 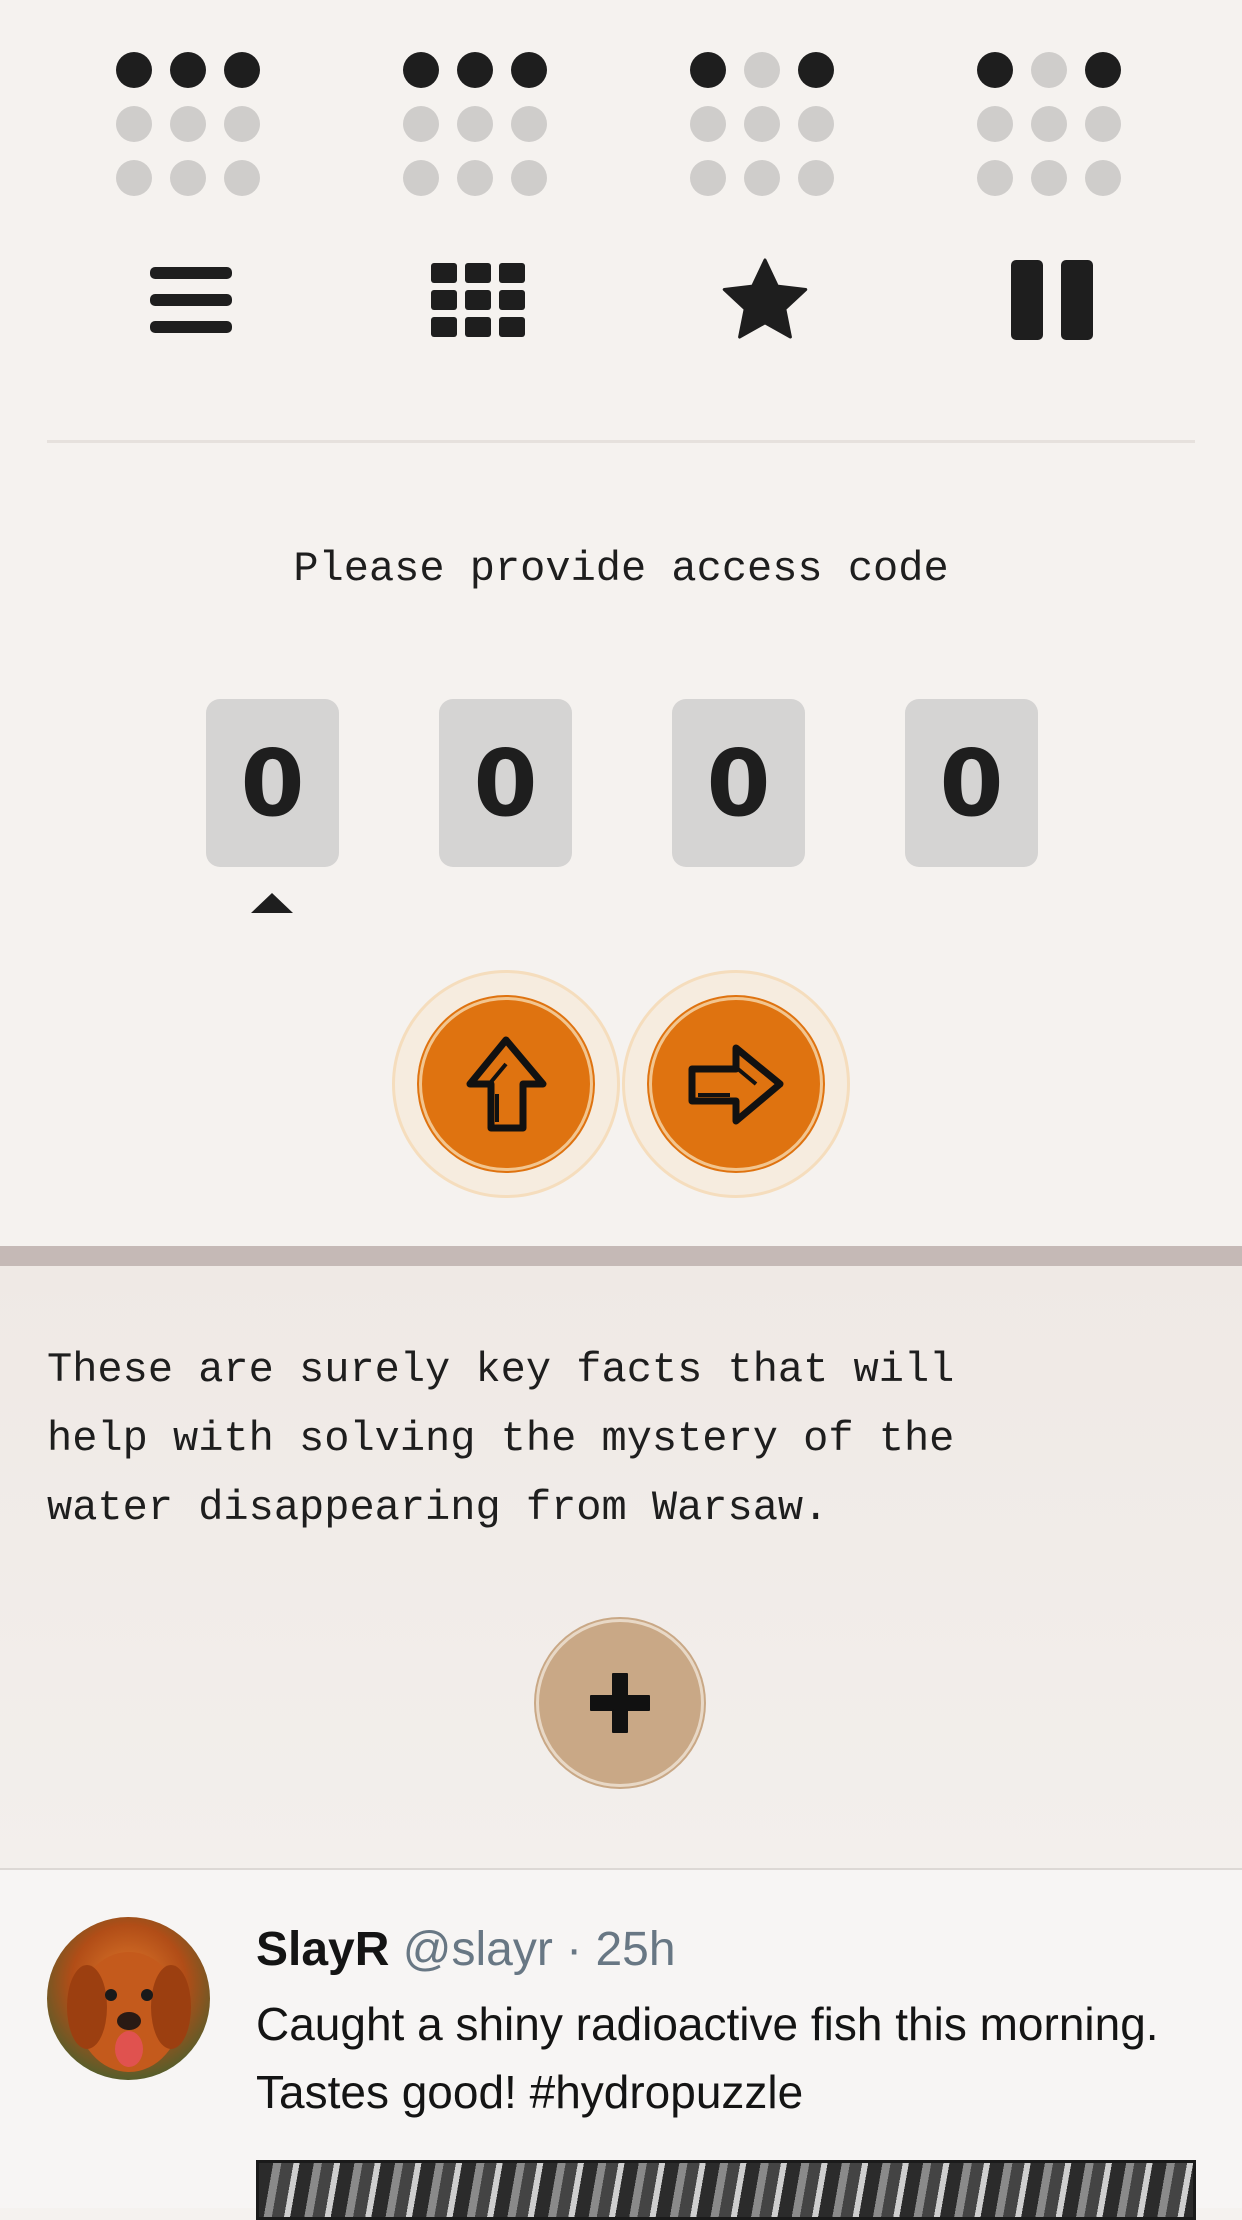 I want to click on progress-indicators, so click(x=621, y=127).